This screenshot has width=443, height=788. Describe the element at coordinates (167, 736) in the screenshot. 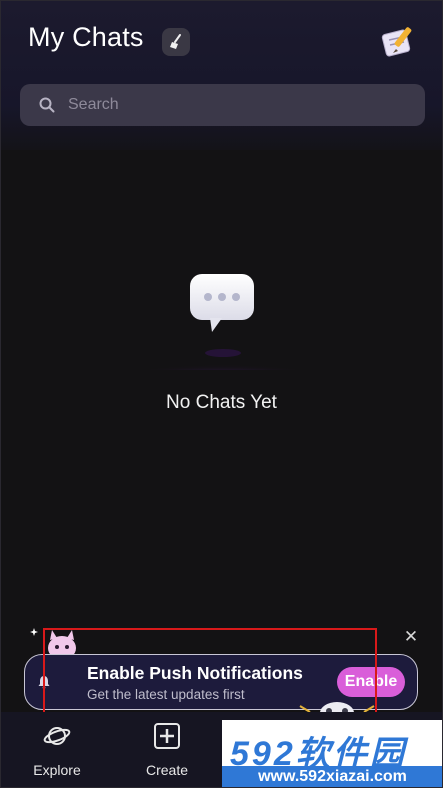

I see `plus-square-icon` at that location.